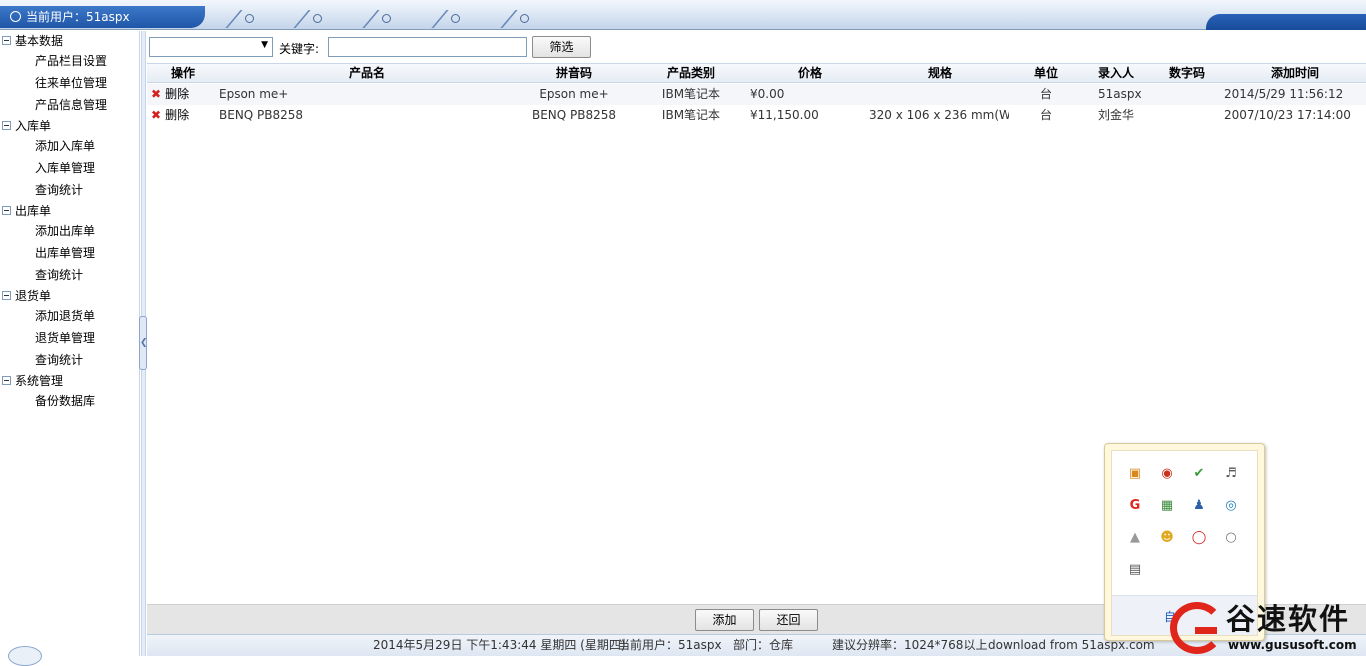  What do you see at coordinates (1284, 94) in the screenshot?
I see `cell-add-time: 2014/5/29 11:56:12` at bounding box center [1284, 94].